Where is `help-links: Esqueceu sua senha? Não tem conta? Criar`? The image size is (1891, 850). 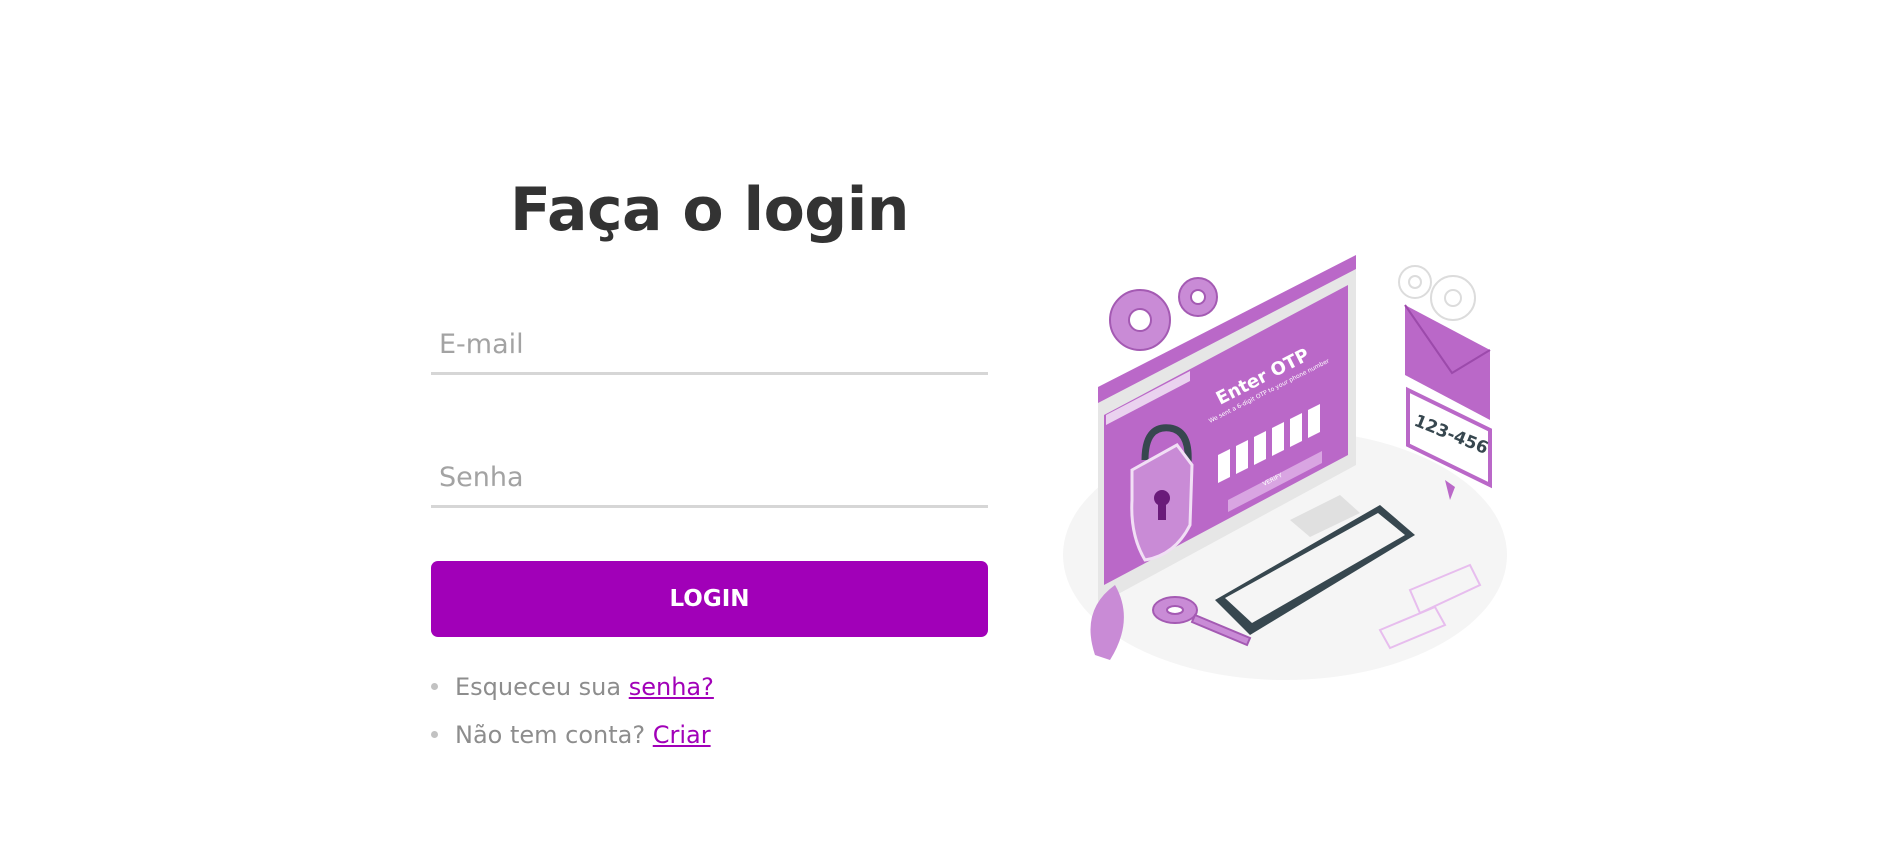
help-links: Esqueceu sua senha? Não tem conta? Criar is located at coordinates (709, 718).